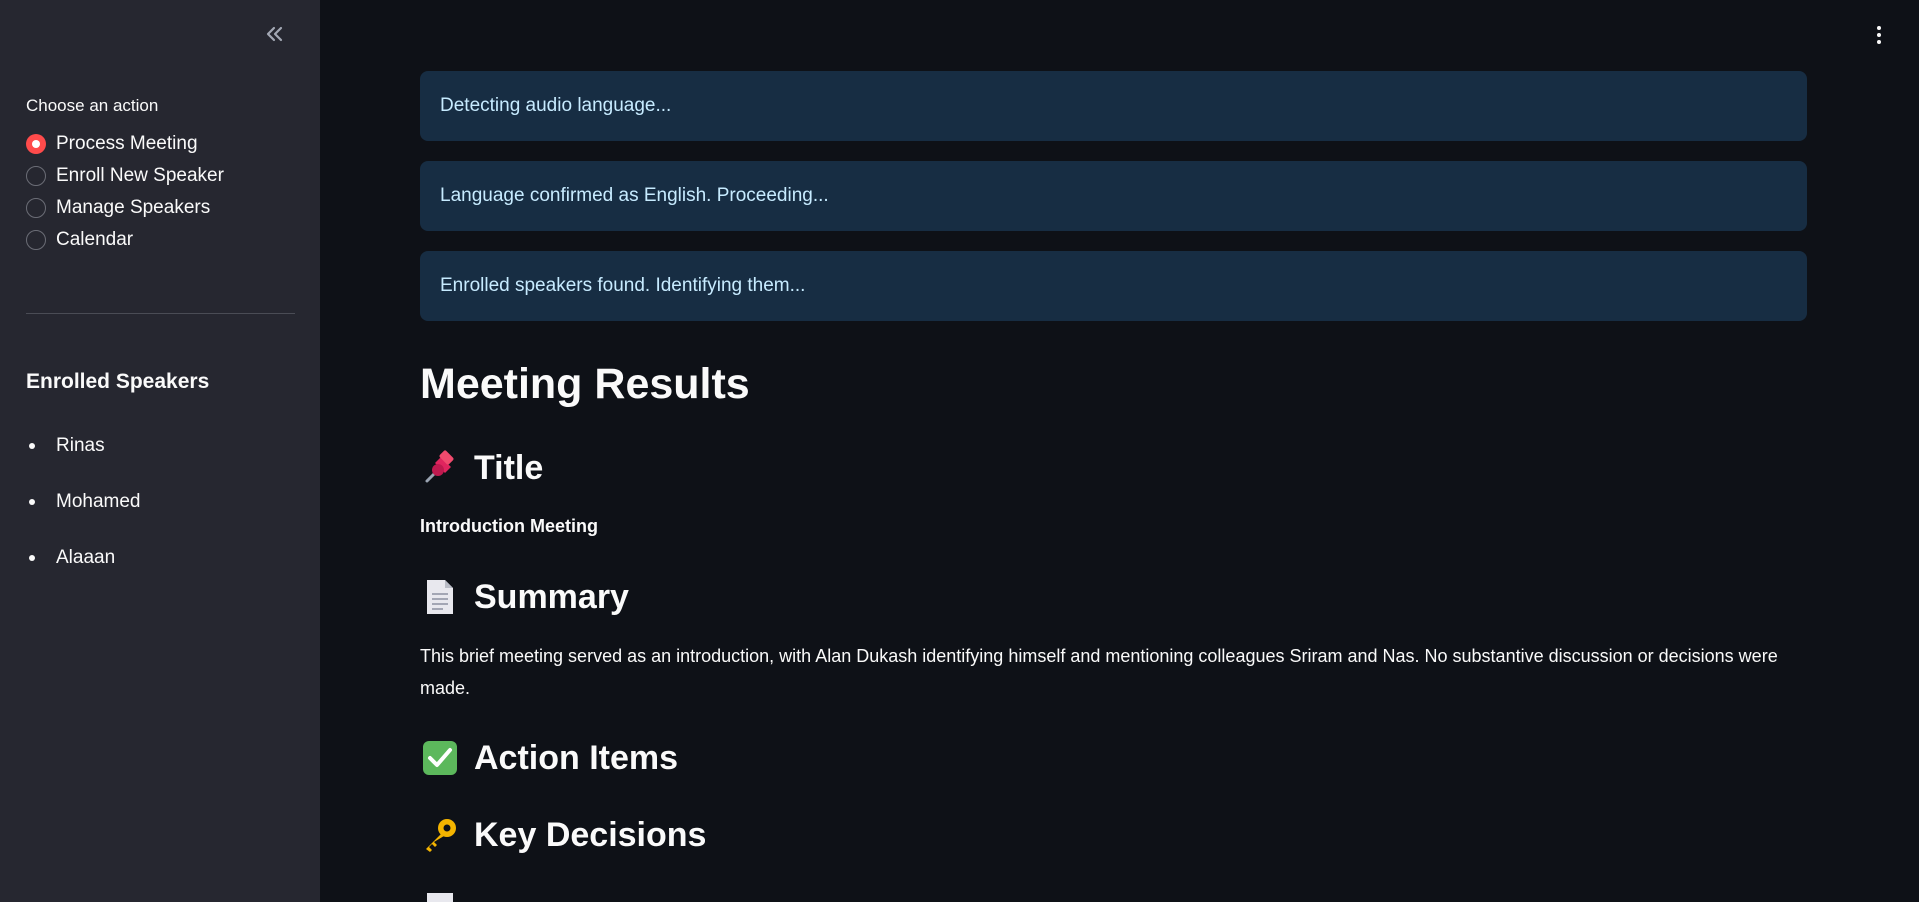 The width and height of the screenshot is (1919, 902). What do you see at coordinates (590, 834) in the screenshot?
I see `section-key-decisions-text: Key Decisions` at bounding box center [590, 834].